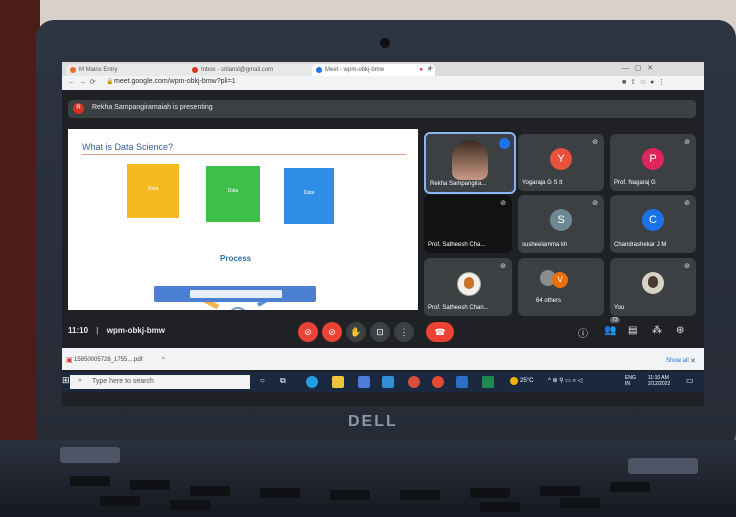  Describe the element at coordinates (312, 382) in the screenshot. I see `edge-icon` at that location.